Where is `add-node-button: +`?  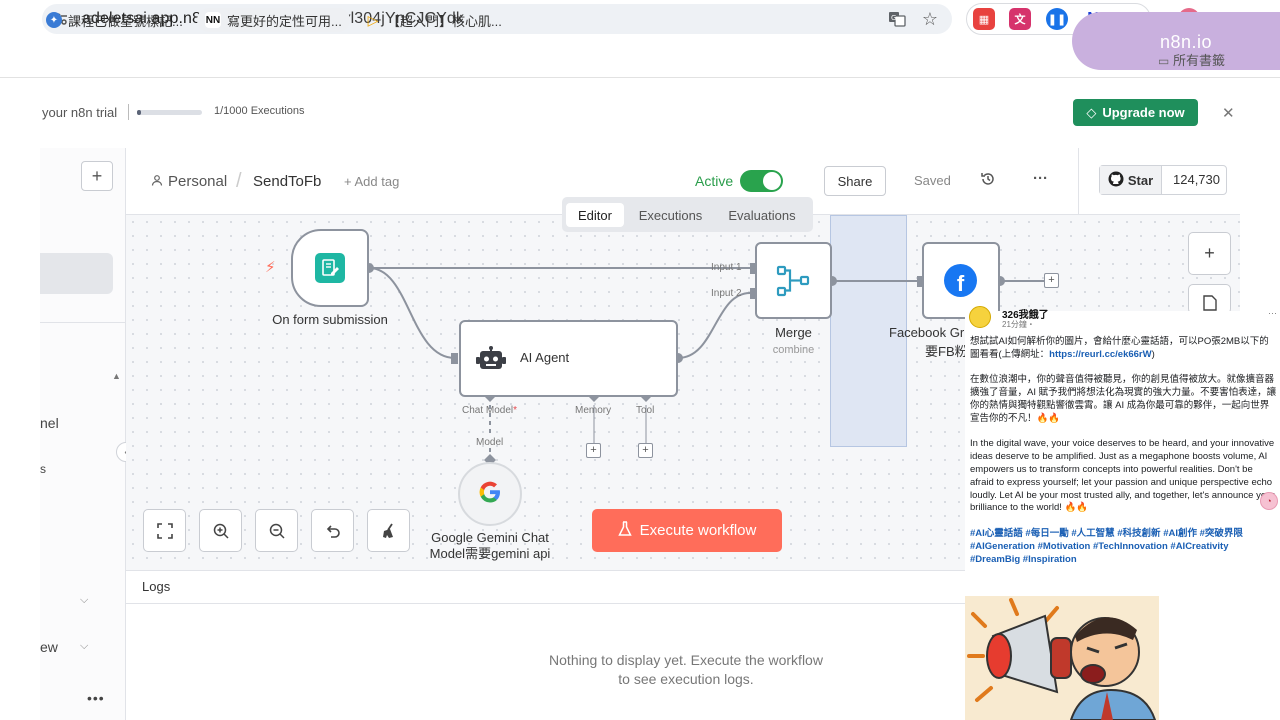
add-node-button: + is located at coordinates (1051, 280).